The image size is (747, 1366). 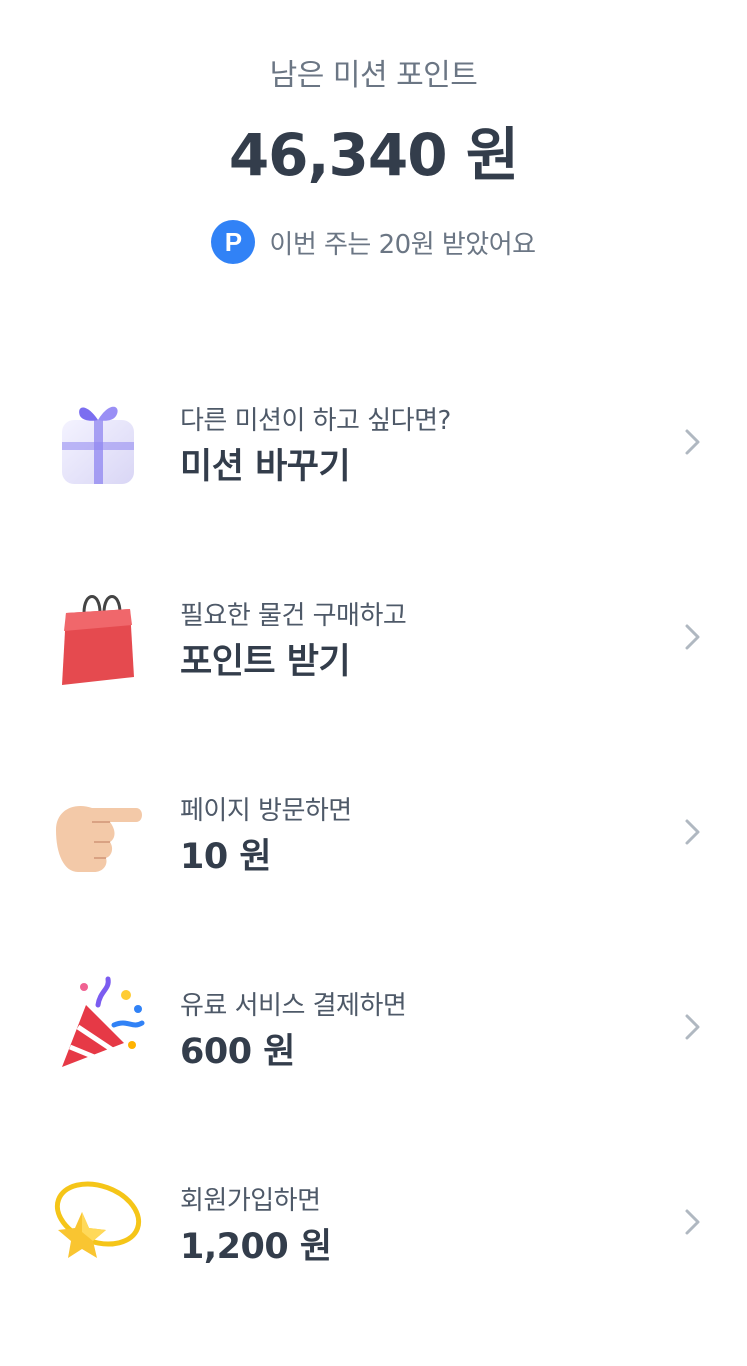 What do you see at coordinates (250, 1201) in the screenshot?
I see `mission-subtitle: 회원가입하면` at bounding box center [250, 1201].